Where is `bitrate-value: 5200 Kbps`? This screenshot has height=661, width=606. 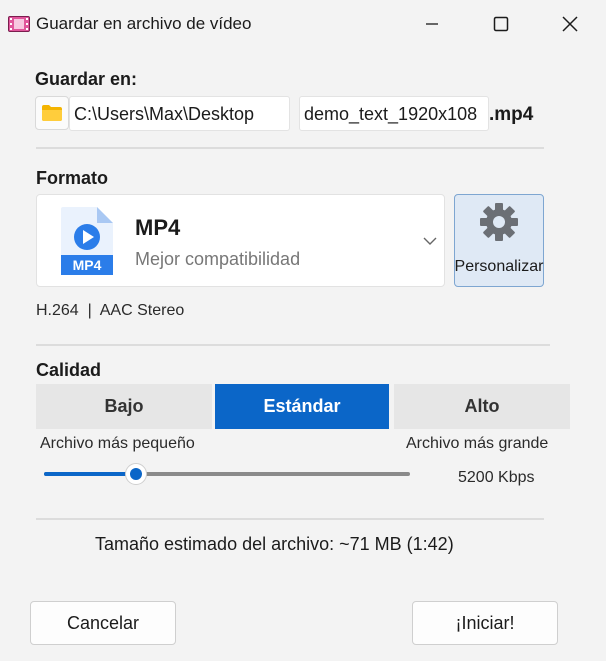 bitrate-value: 5200 Kbps is located at coordinates (496, 477).